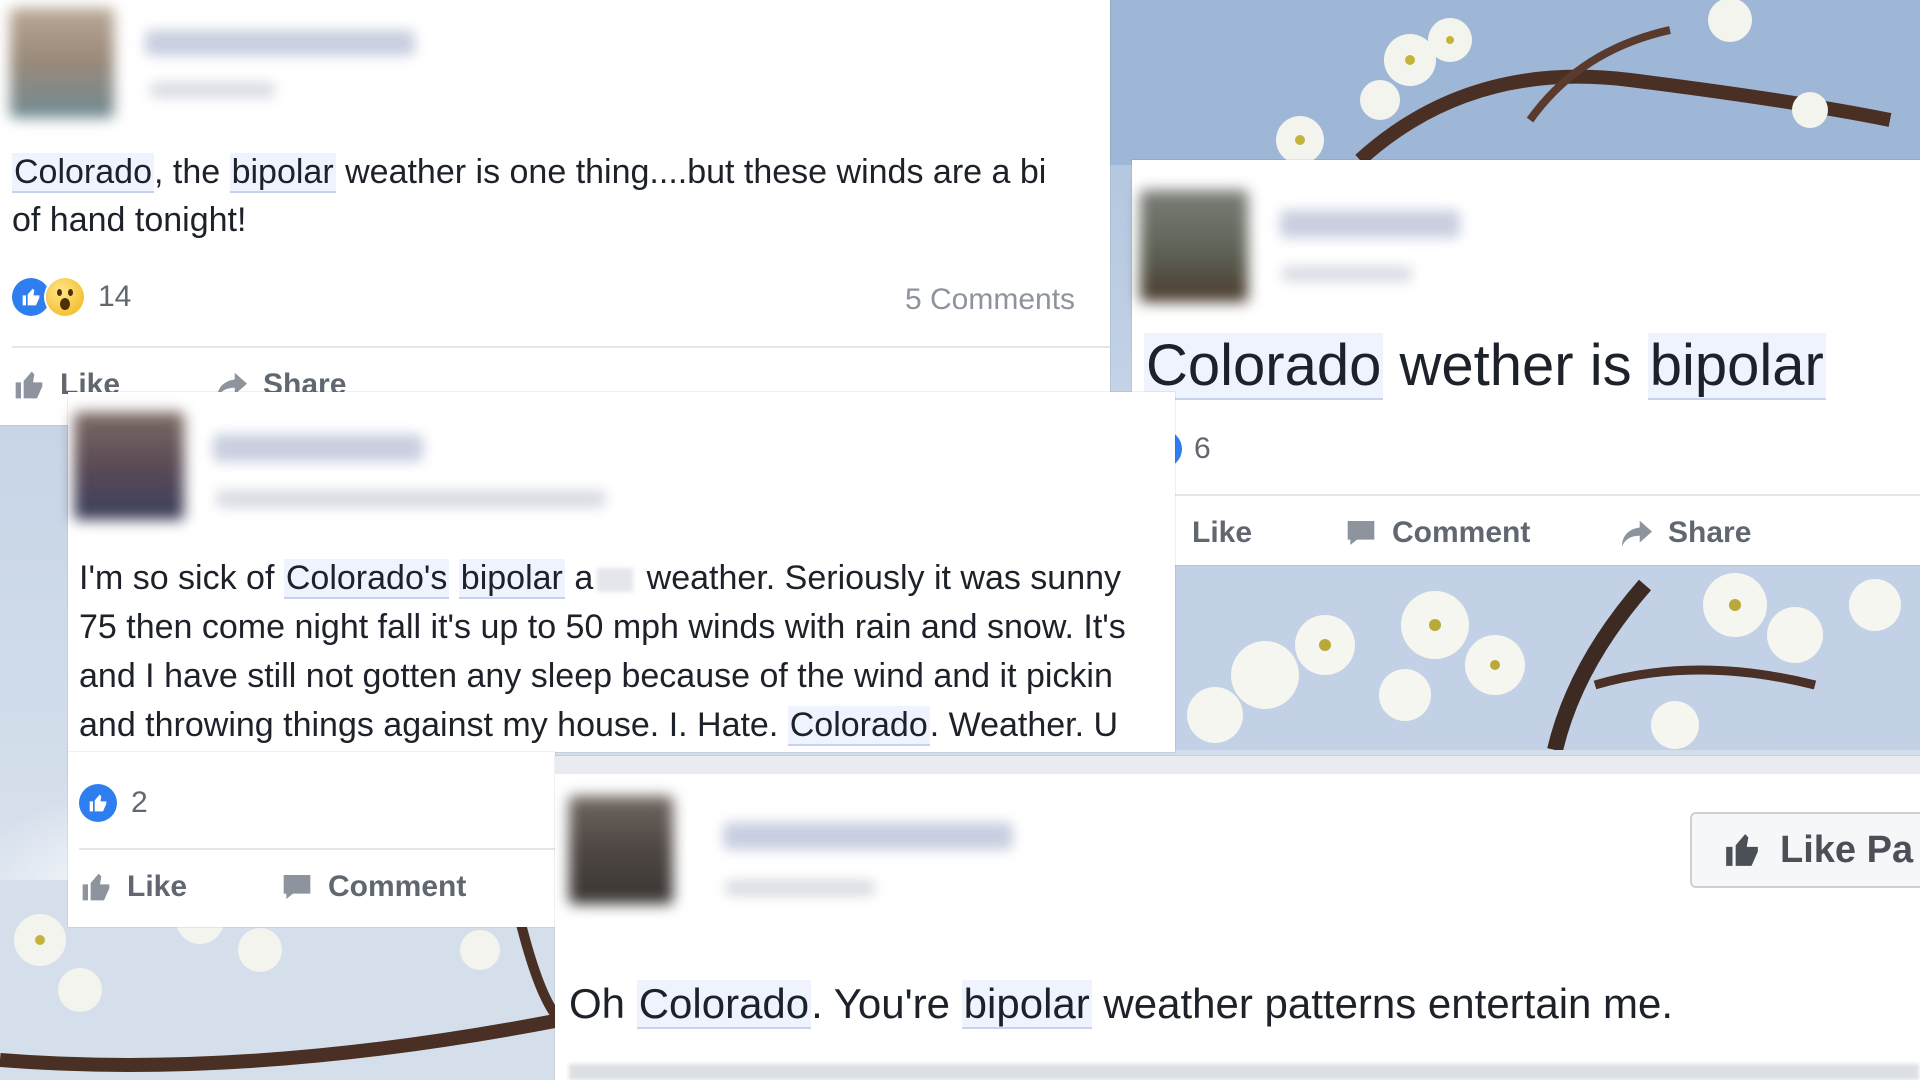 This screenshot has height=1080, width=1920. I want to click on post-text: Colorado wether is bipolar, so click(1485, 366).